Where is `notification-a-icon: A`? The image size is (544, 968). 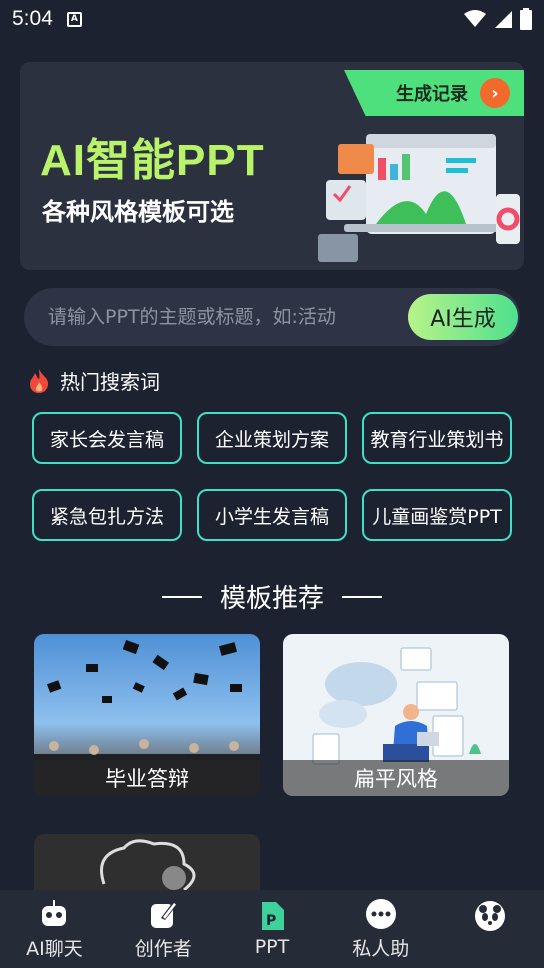
notification-a-icon: A is located at coordinates (74, 19).